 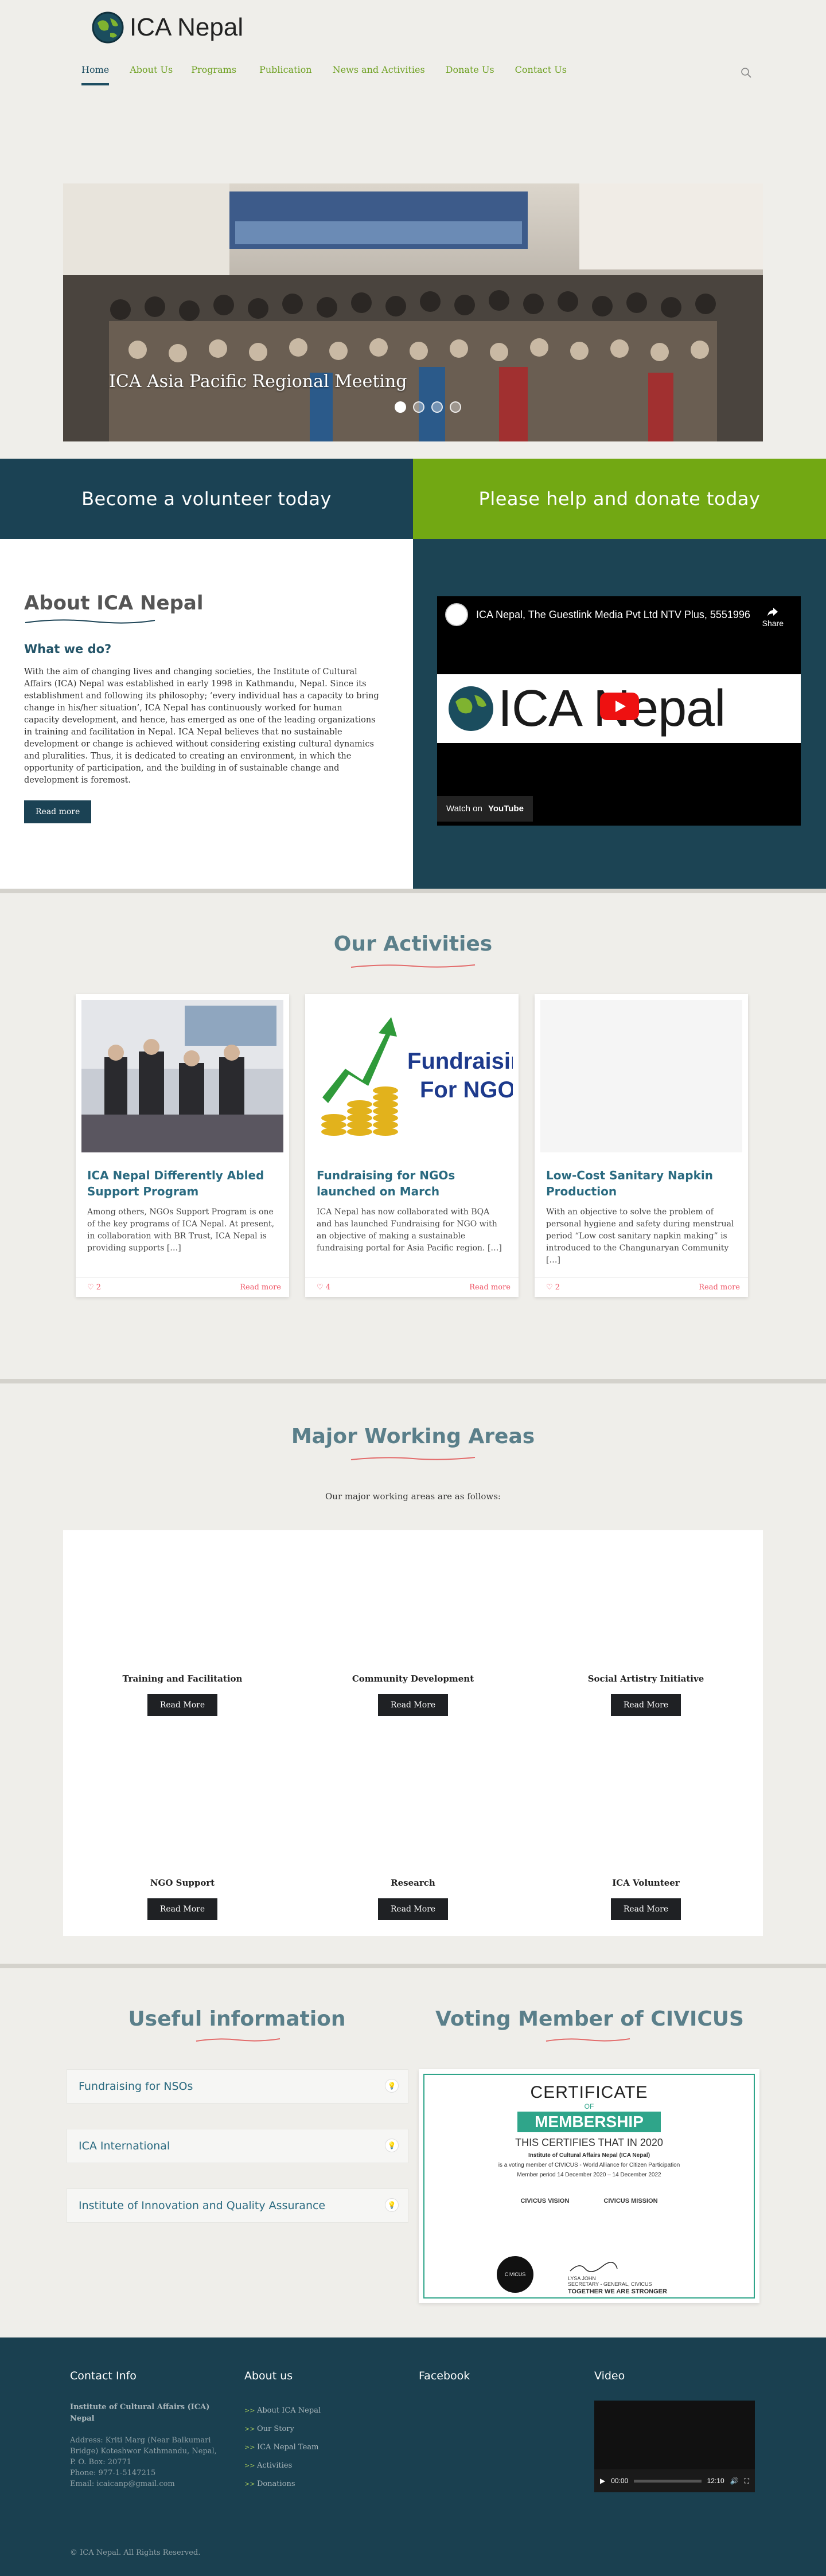 What do you see at coordinates (715, 2481) in the screenshot?
I see `video-duration: 12:10` at bounding box center [715, 2481].